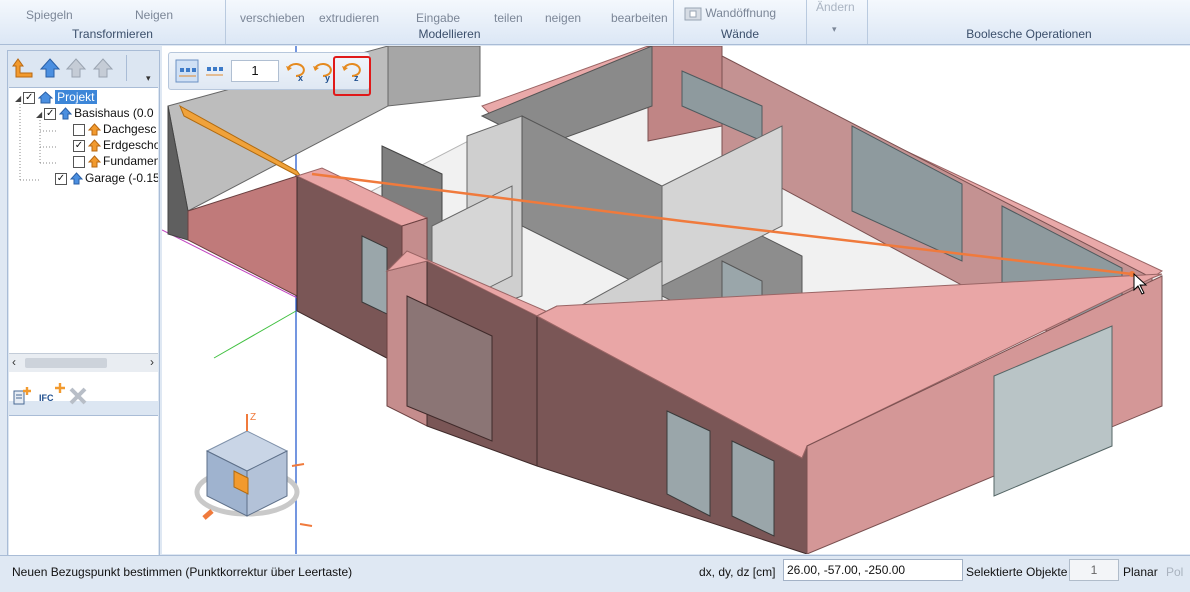  Describe the element at coordinates (148, 78) in the screenshot. I see `navbar-overflow-icon: ▾` at that location.